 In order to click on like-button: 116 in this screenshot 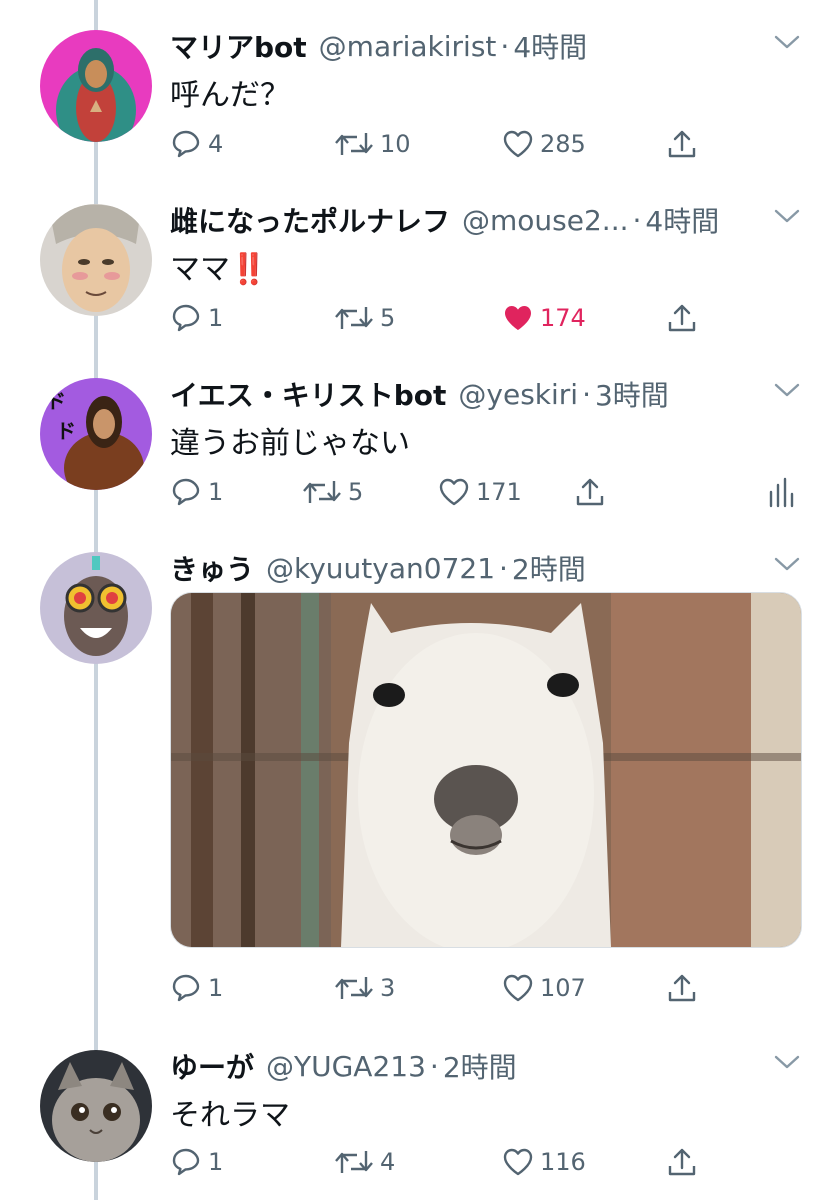, I will do `click(544, 1162)`.